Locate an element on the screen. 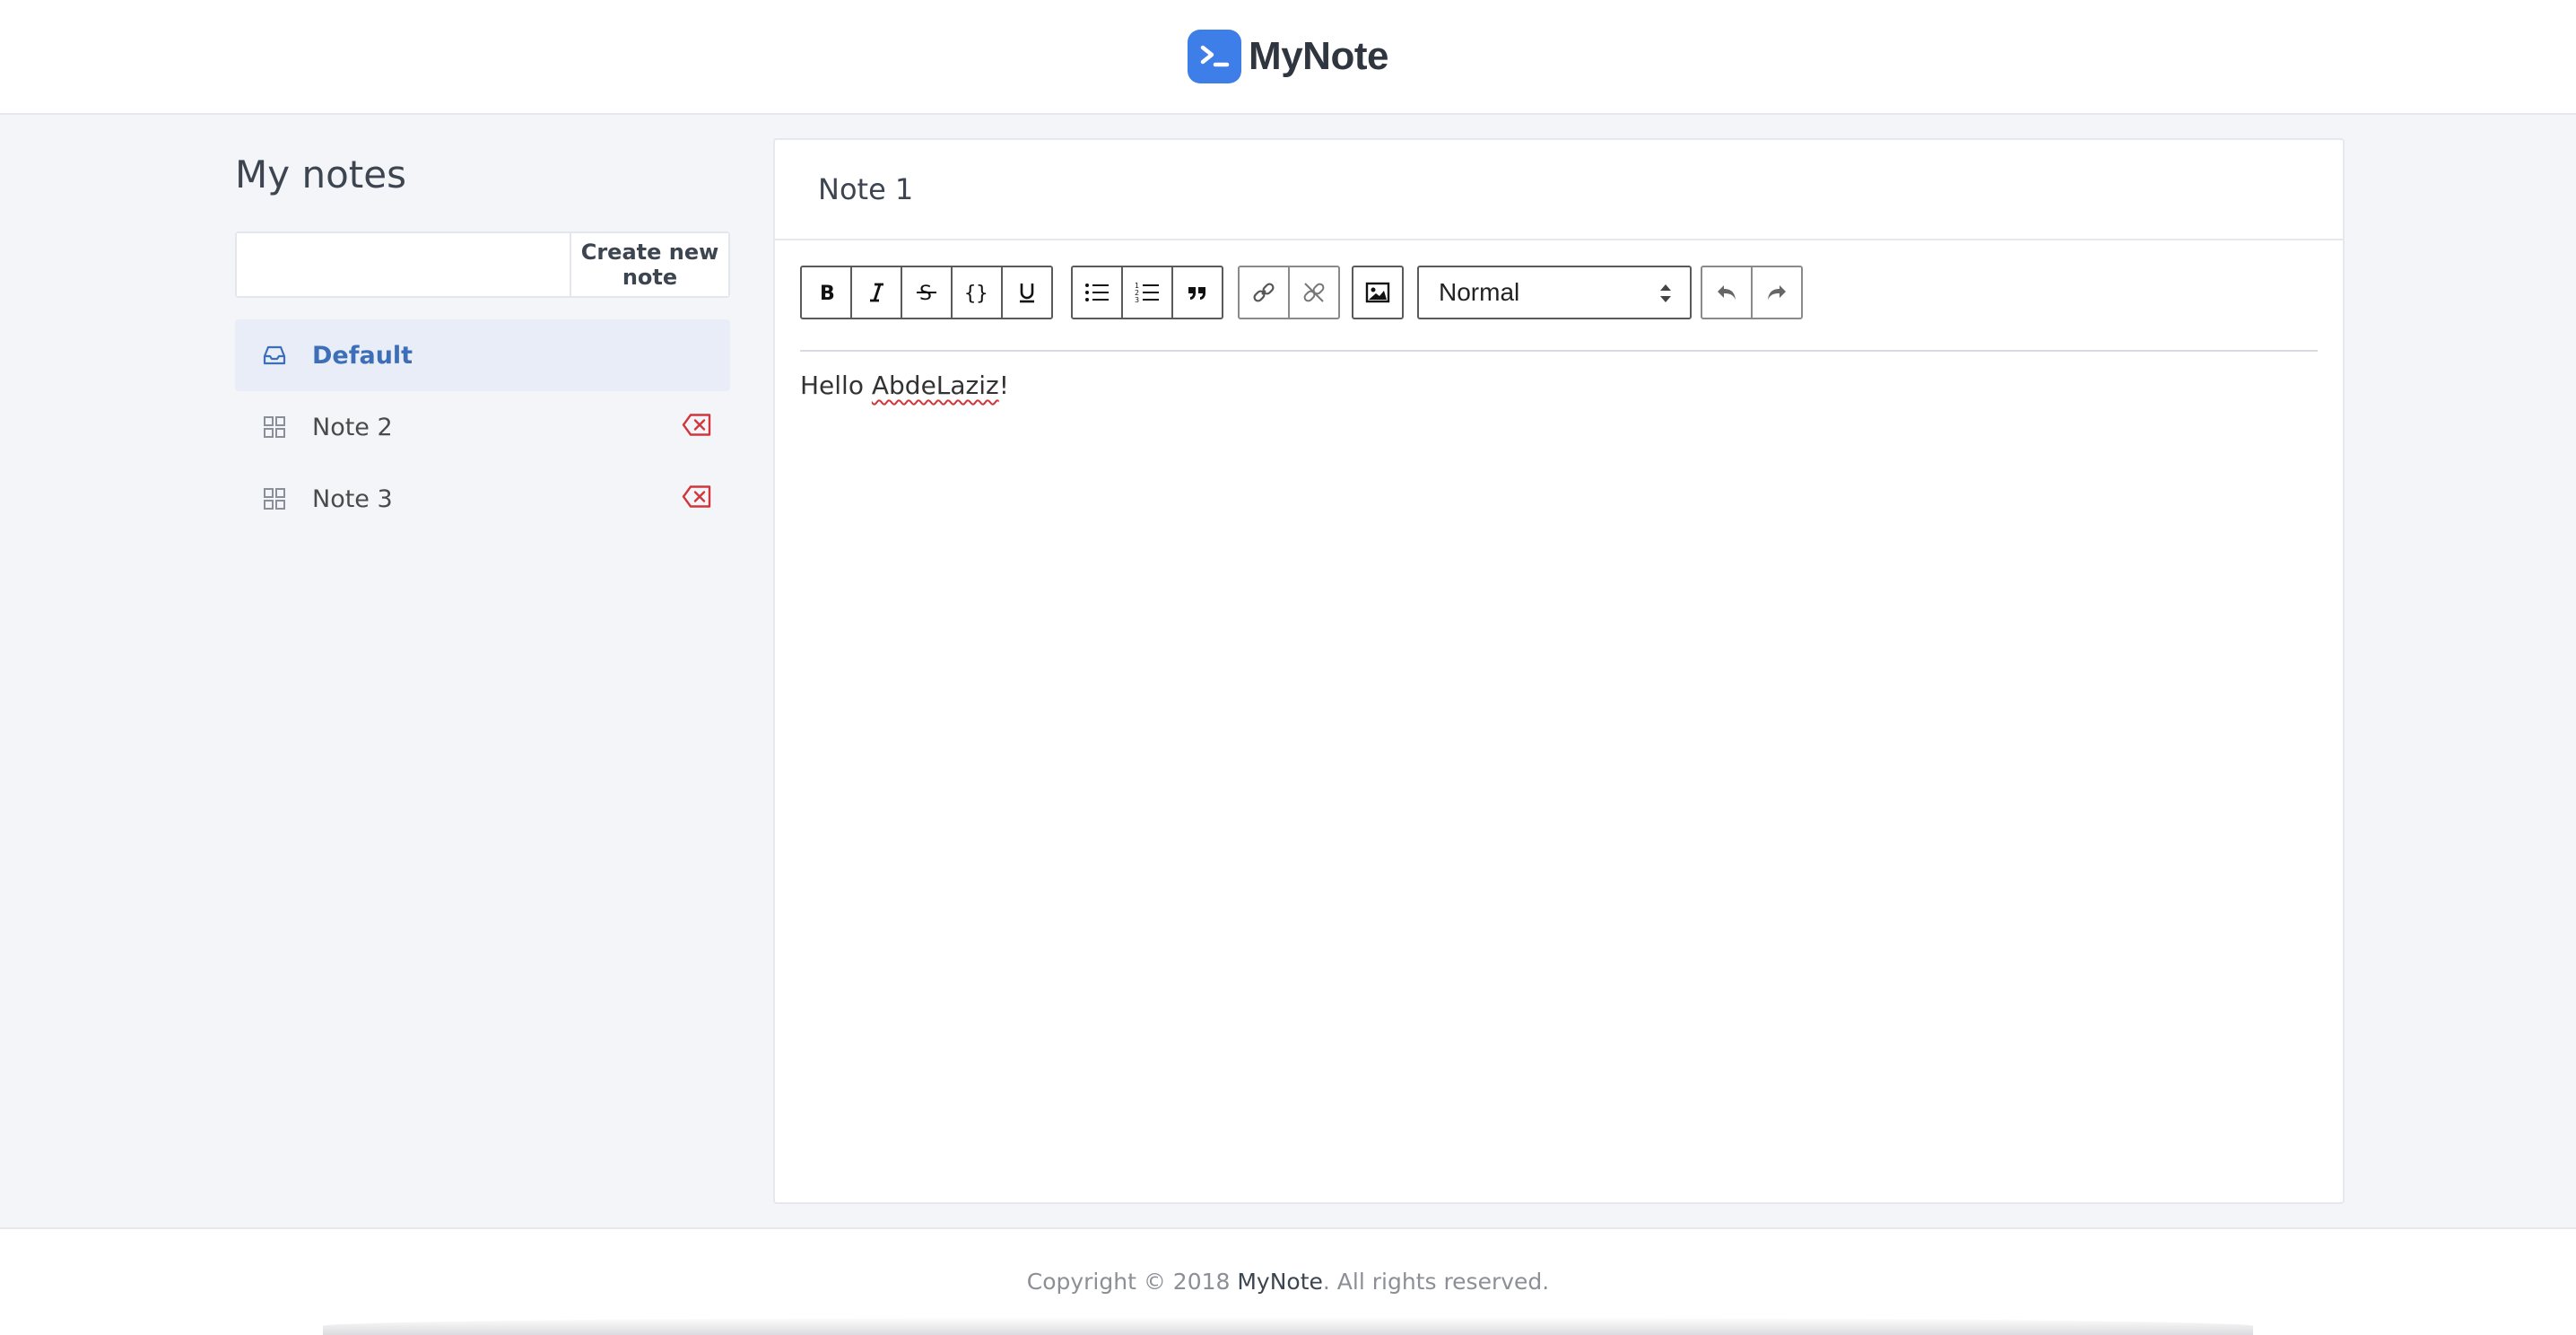 This screenshot has width=2576, height=1335. footer-brand-link: MyNote is located at coordinates (1280, 1282).